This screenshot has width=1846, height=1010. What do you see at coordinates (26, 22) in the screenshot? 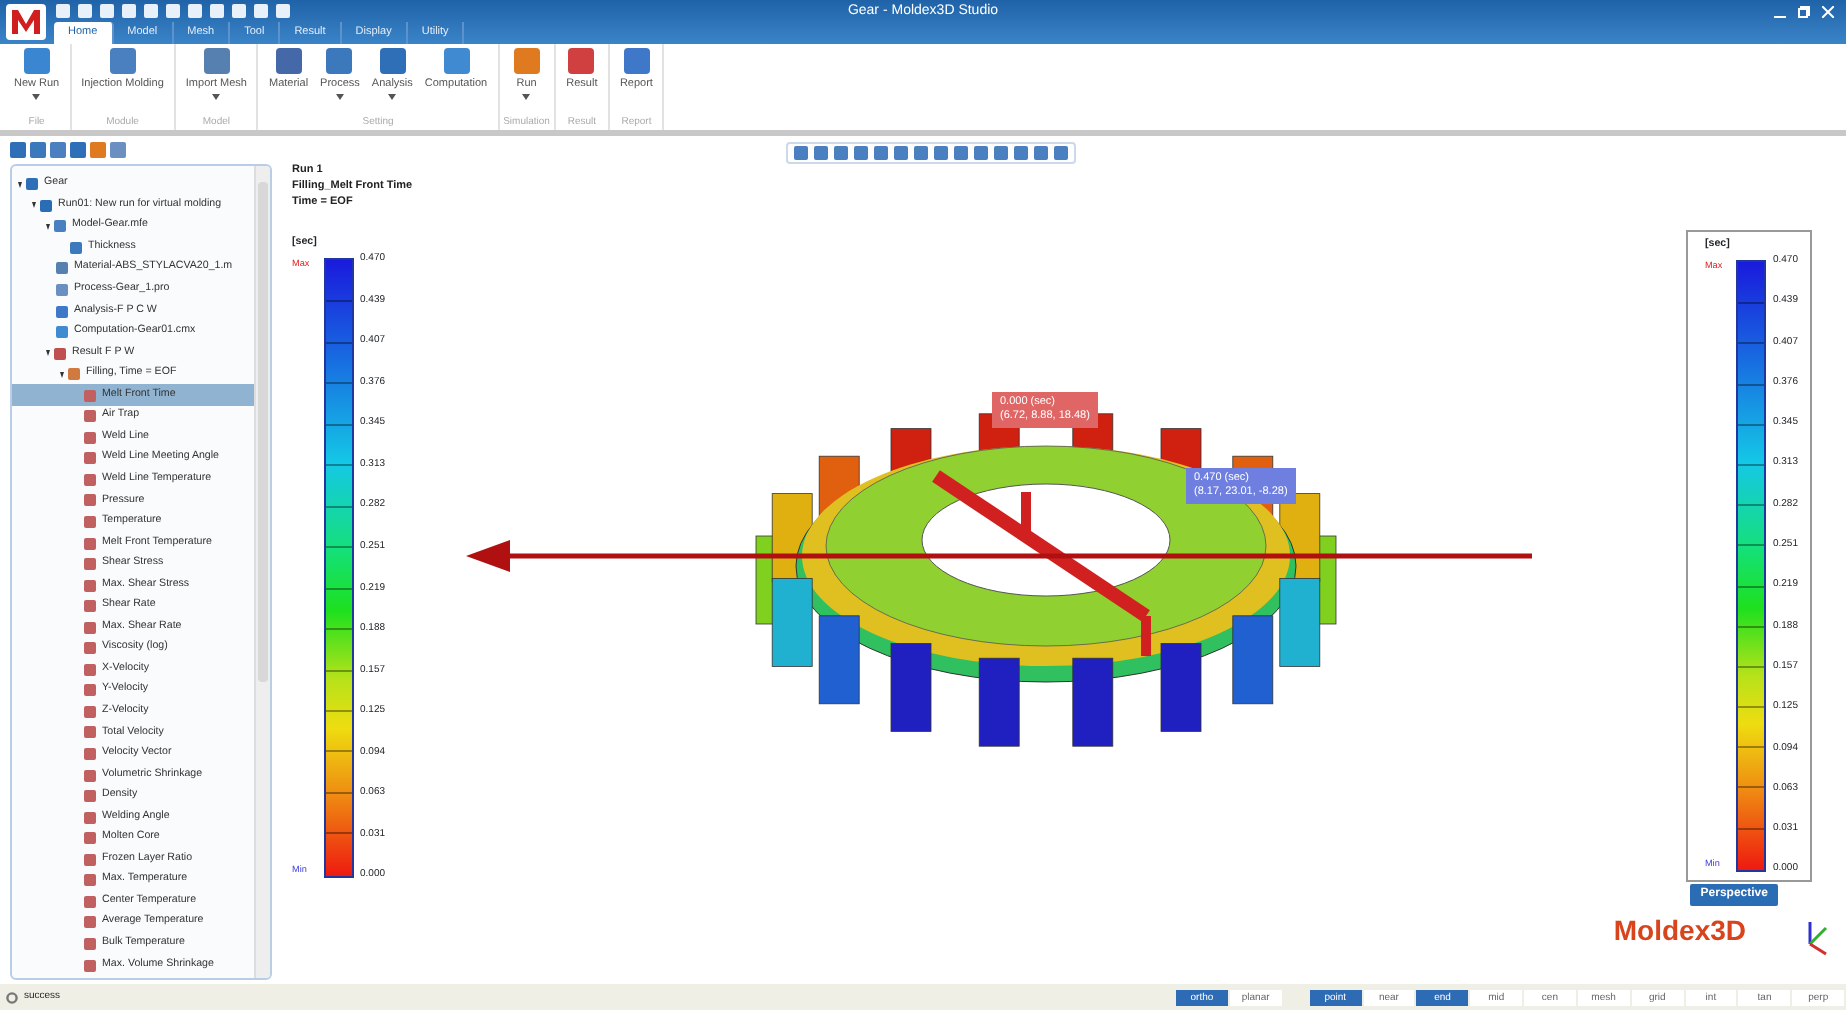
I see `app-logo` at bounding box center [26, 22].